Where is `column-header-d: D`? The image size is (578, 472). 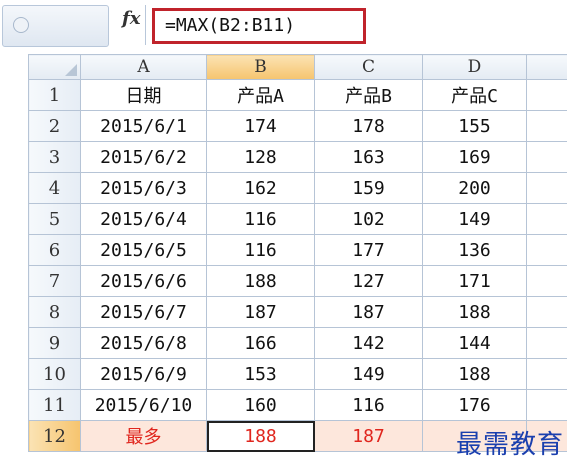 column-header-d: D is located at coordinates (474, 67).